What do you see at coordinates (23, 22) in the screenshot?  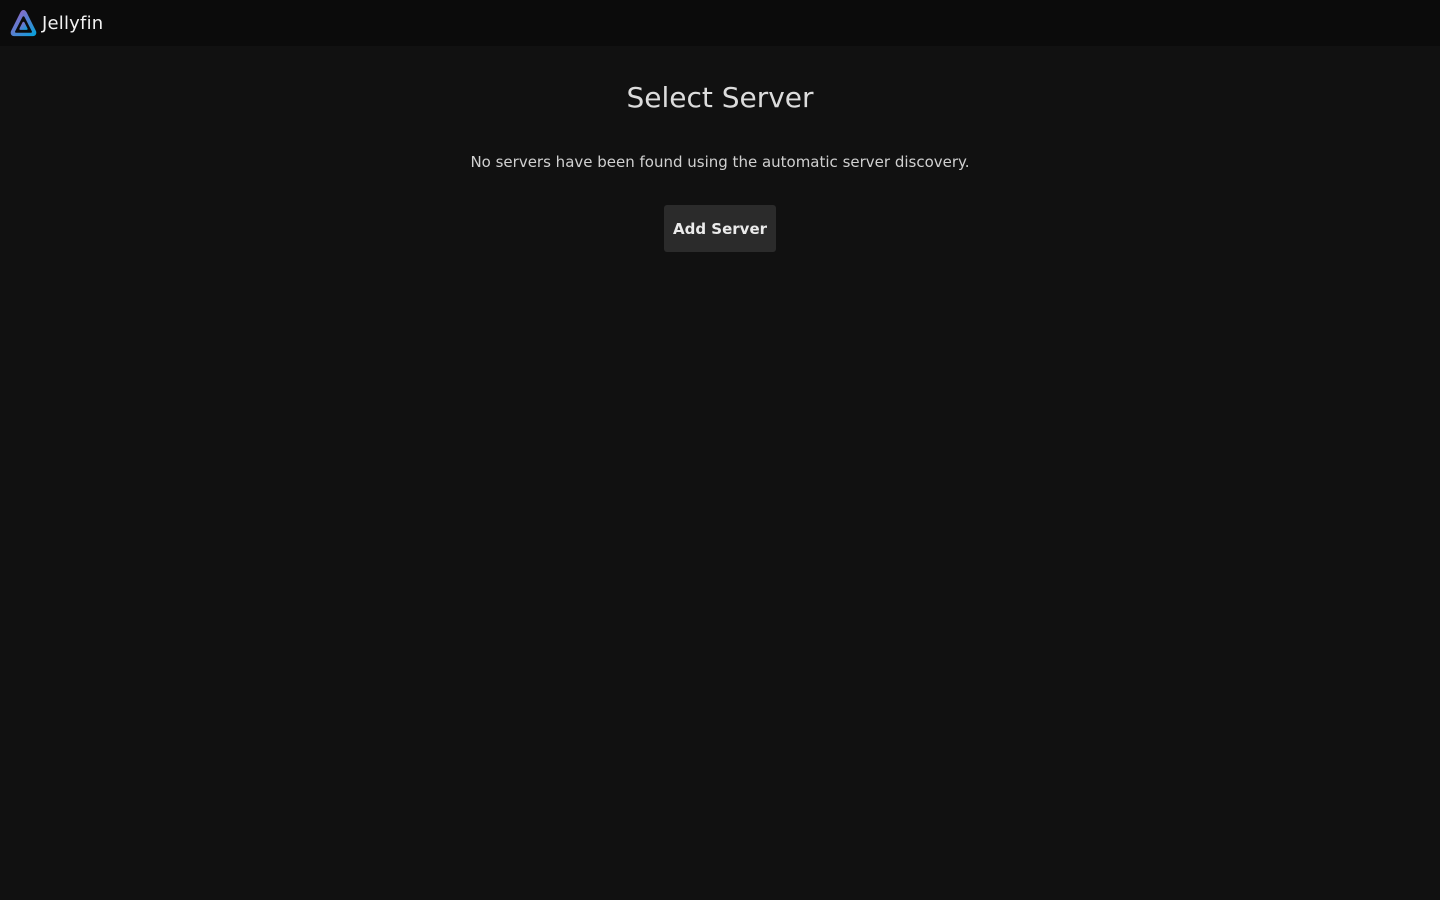 I see `jellyfin-logo-icon` at bounding box center [23, 22].